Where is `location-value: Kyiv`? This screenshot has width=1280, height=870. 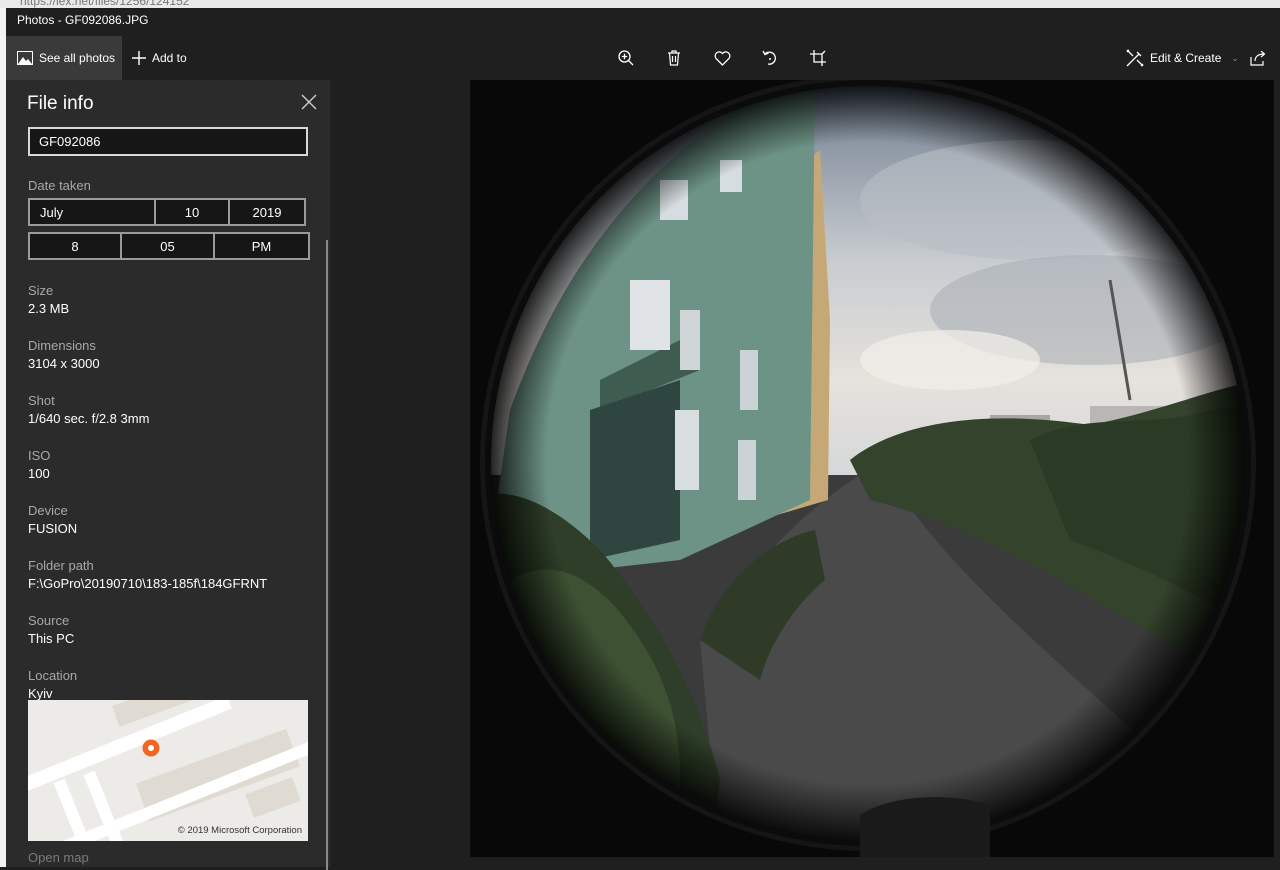
location-value: Kyiv is located at coordinates (40, 693).